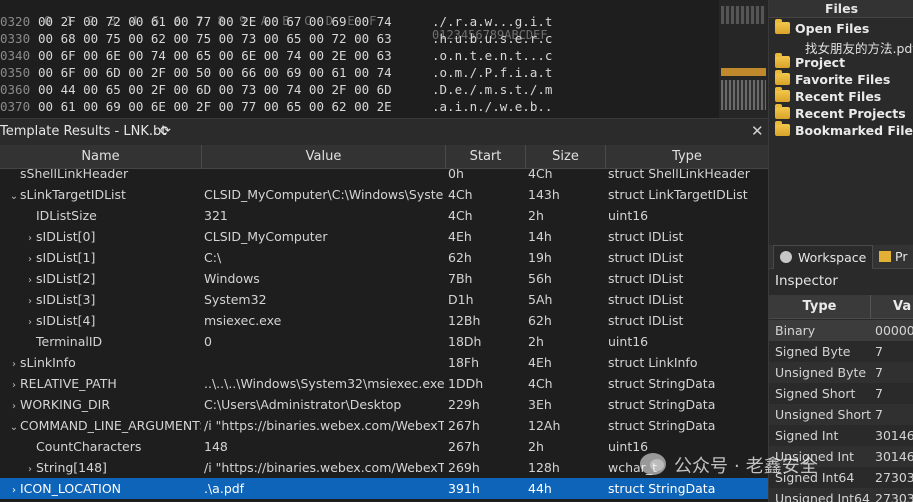 The height and width of the screenshot is (502, 913). I want to click on cell-name: › RELATIVE_PATH, so click(100, 383).